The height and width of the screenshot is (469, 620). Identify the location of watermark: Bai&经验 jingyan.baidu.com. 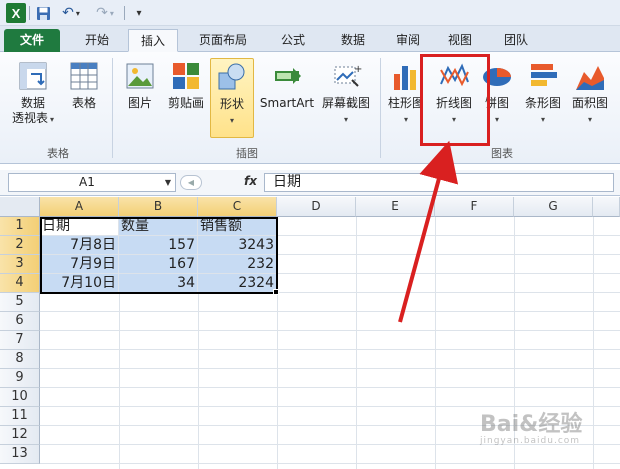
(545, 426).